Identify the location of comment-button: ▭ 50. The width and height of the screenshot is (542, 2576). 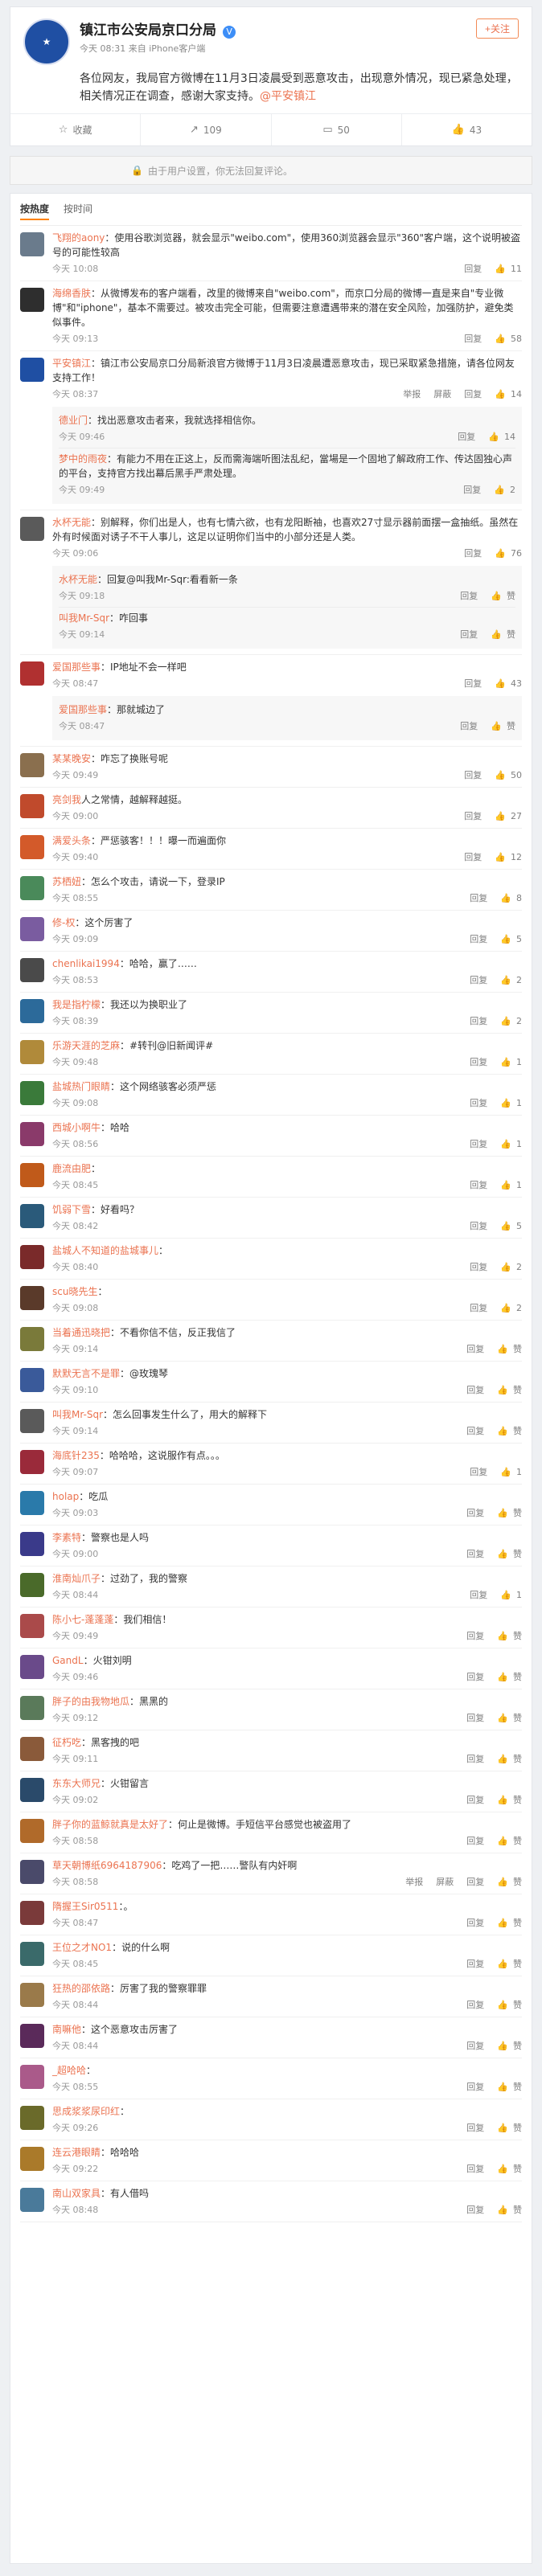
(337, 129).